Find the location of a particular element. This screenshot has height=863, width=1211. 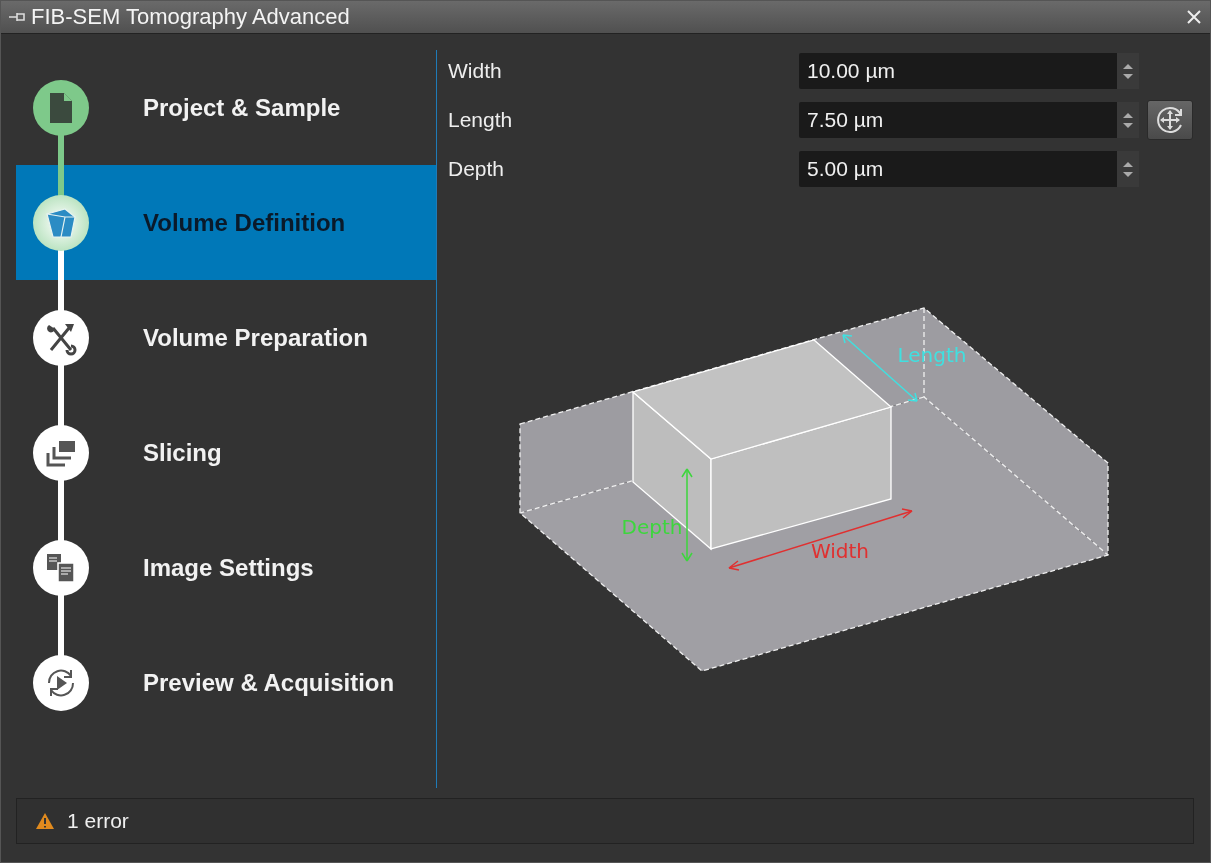

number-input: 5.00 µm is located at coordinates (969, 169).